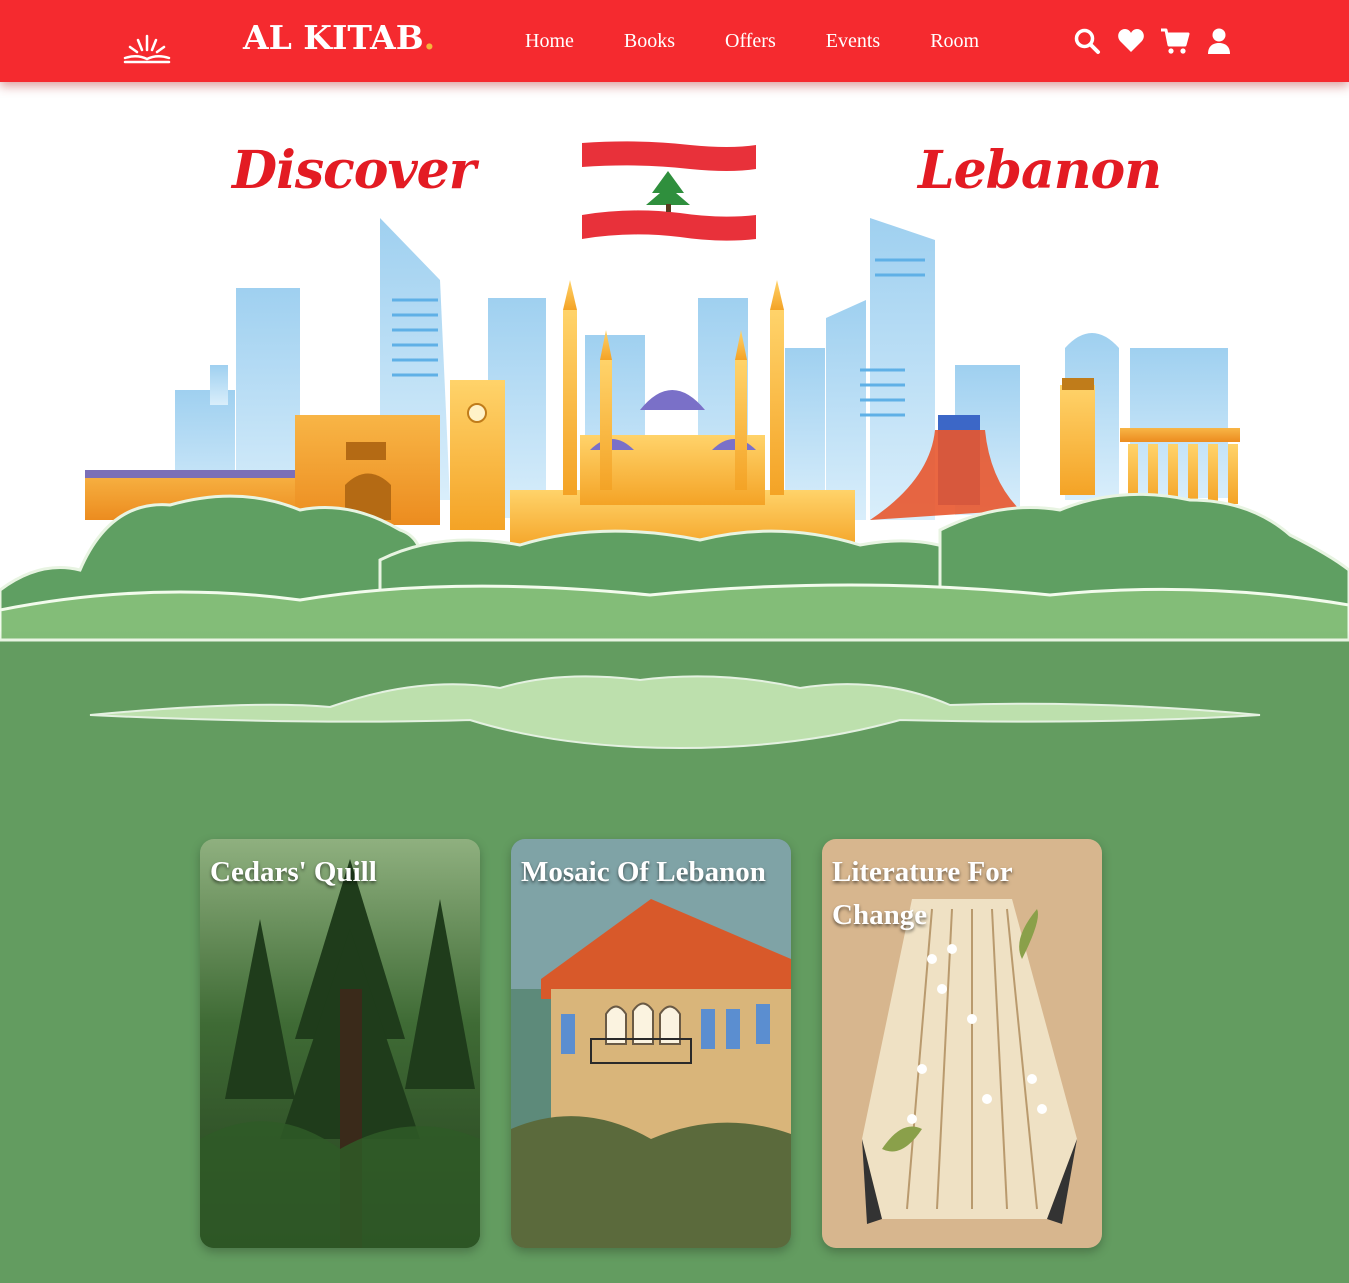 The width and height of the screenshot is (1349, 1283). What do you see at coordinates (669, 191) in the screenshot?
I see `lebanese-flag-icon` at bounding box center [669, 191].